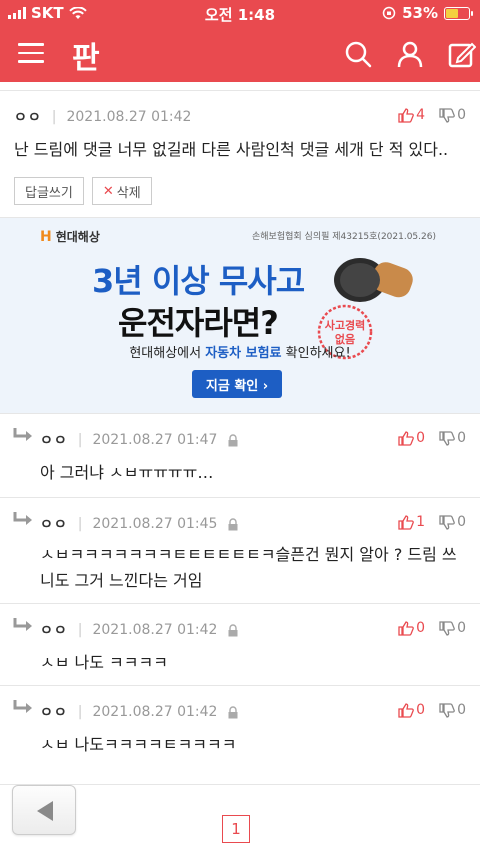 The image size is (480, 854). I want to click on back-button, so click(44, 810).